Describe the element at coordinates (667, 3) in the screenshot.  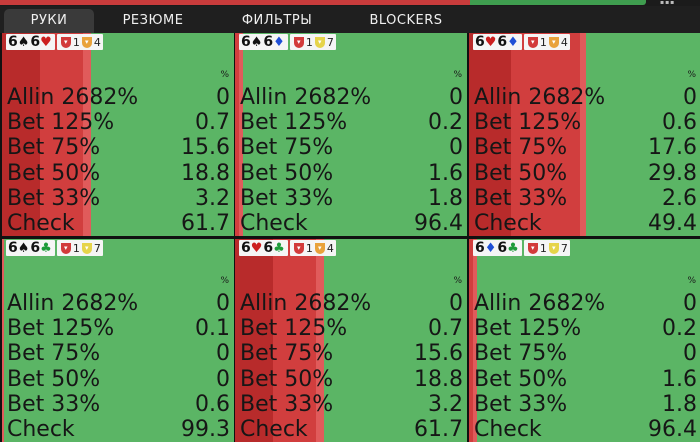
I see `menu-icon: ▪▪▪` at that location.